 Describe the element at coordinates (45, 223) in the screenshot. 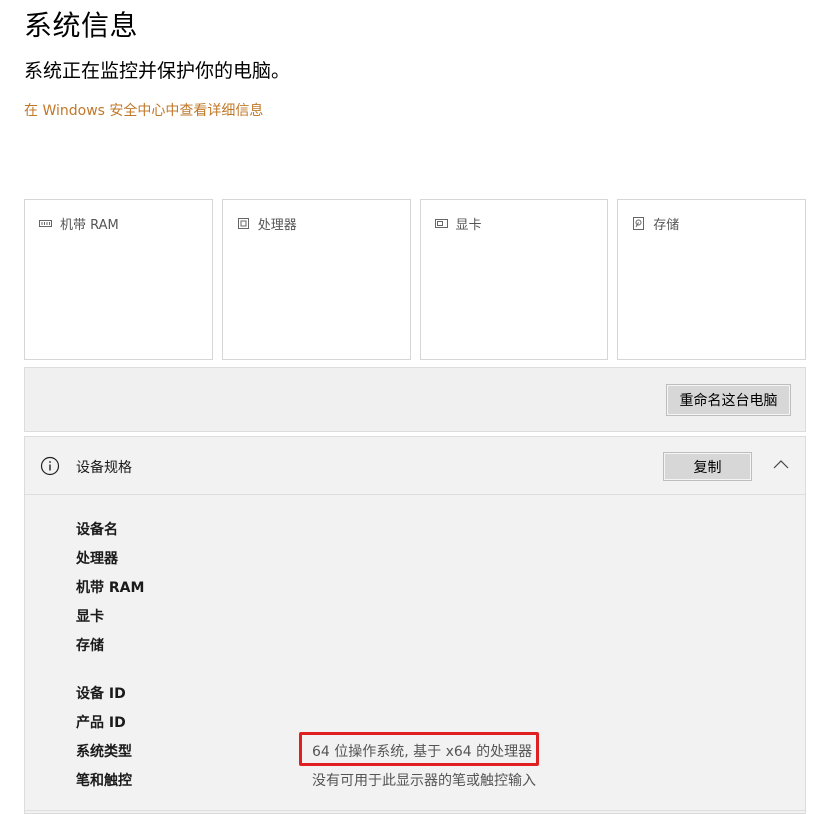

I see `ram-icon` at that location.